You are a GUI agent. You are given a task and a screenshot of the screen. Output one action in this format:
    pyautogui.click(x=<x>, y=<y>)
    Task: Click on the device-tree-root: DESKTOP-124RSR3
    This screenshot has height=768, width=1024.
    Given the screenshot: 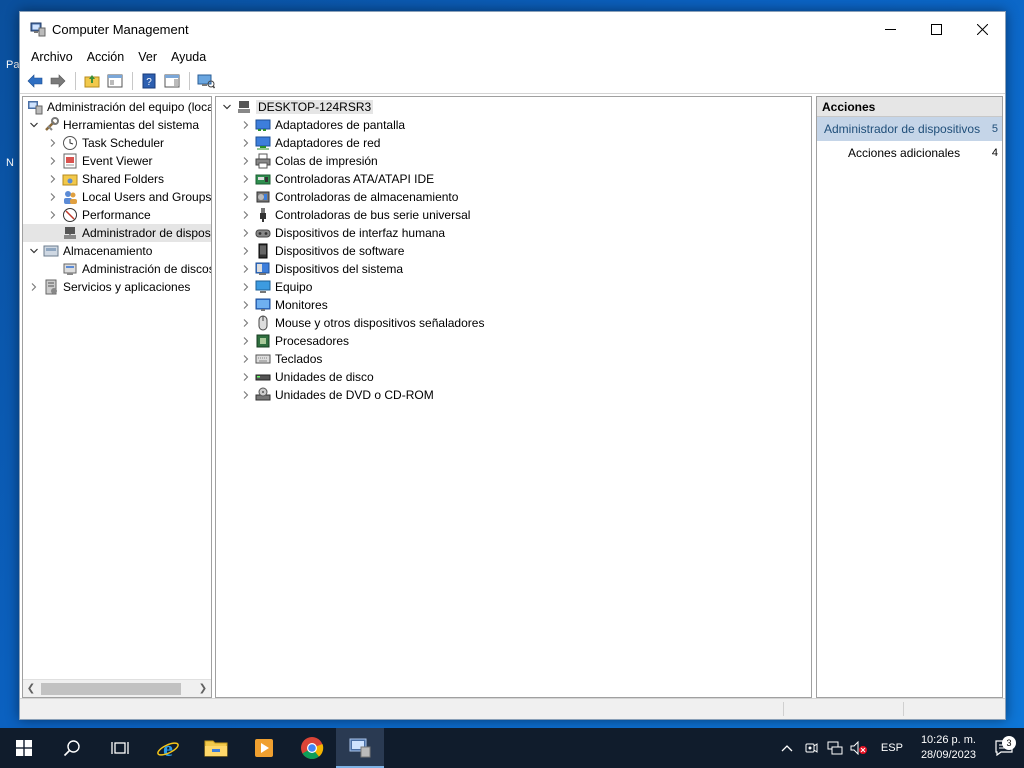 What is the action you would take?
    pyautogui.click(x=513, y=107)
    